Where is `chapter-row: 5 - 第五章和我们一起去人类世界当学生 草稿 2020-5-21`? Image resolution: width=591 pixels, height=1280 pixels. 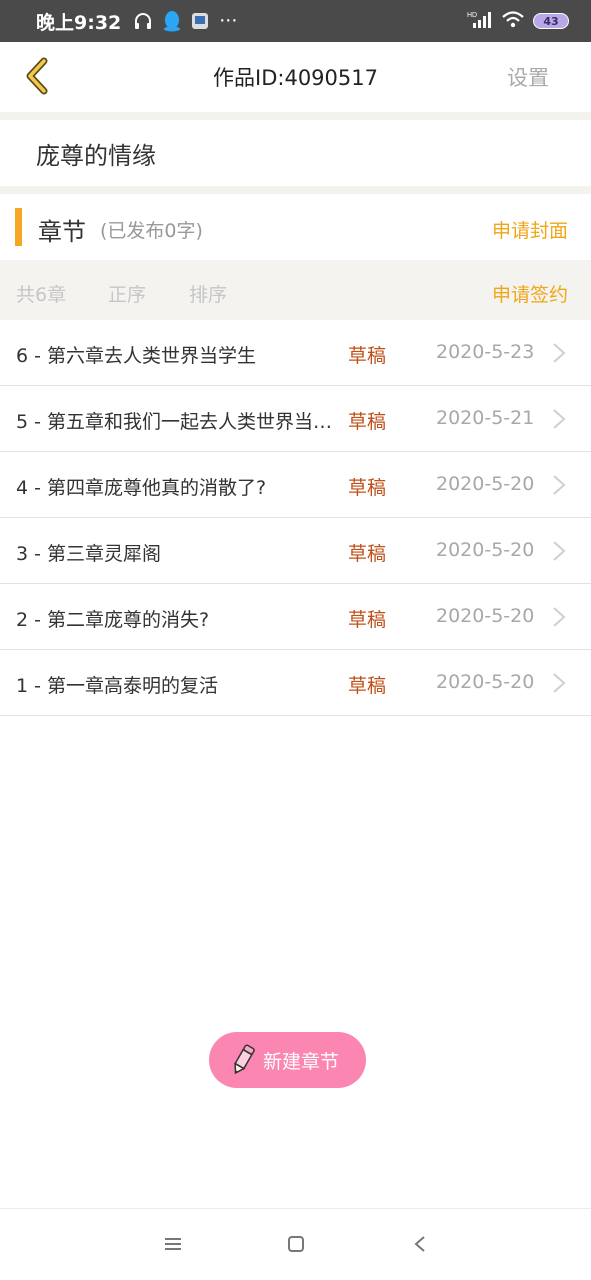
chapter-row: 5 - 第五章和我们一起去人类世界当学生 草稿 2020-5-21 is located at coordinates (295, 419).